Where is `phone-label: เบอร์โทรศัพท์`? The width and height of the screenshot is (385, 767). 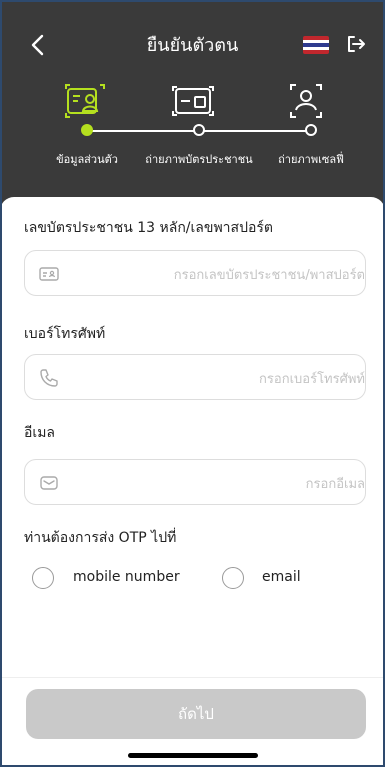
phone-label: เบอร์โทรศัพท์ is located at coordinates (65, 334).